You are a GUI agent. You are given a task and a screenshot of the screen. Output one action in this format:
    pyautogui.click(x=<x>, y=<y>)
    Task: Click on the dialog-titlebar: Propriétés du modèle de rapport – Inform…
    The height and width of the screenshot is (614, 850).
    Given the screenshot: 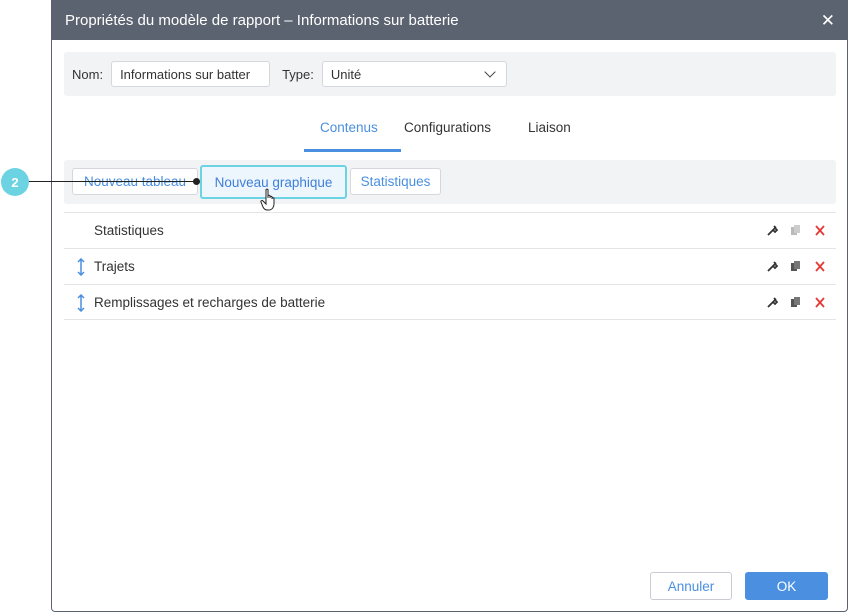 What is the action you would take?
    pyautogui.click(x=449, y=20)
    